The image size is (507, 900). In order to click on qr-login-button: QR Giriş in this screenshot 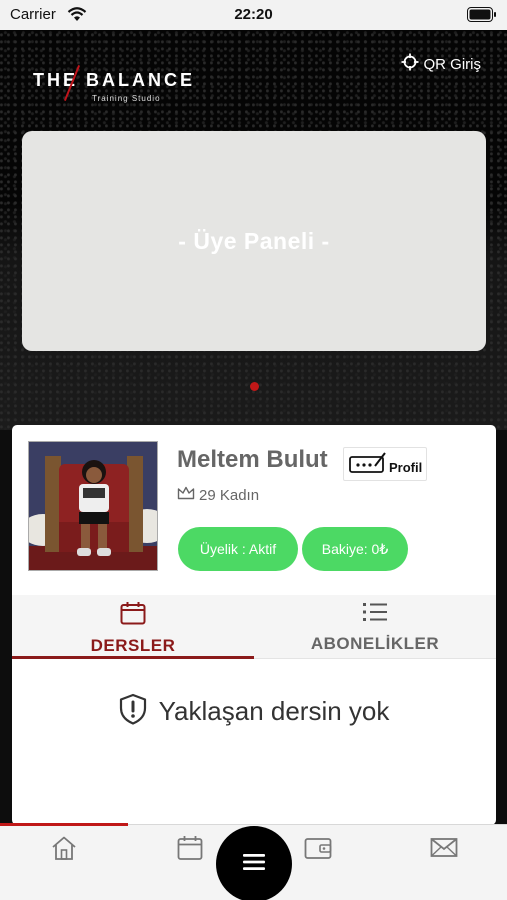, I will do `click(441, 64)`.